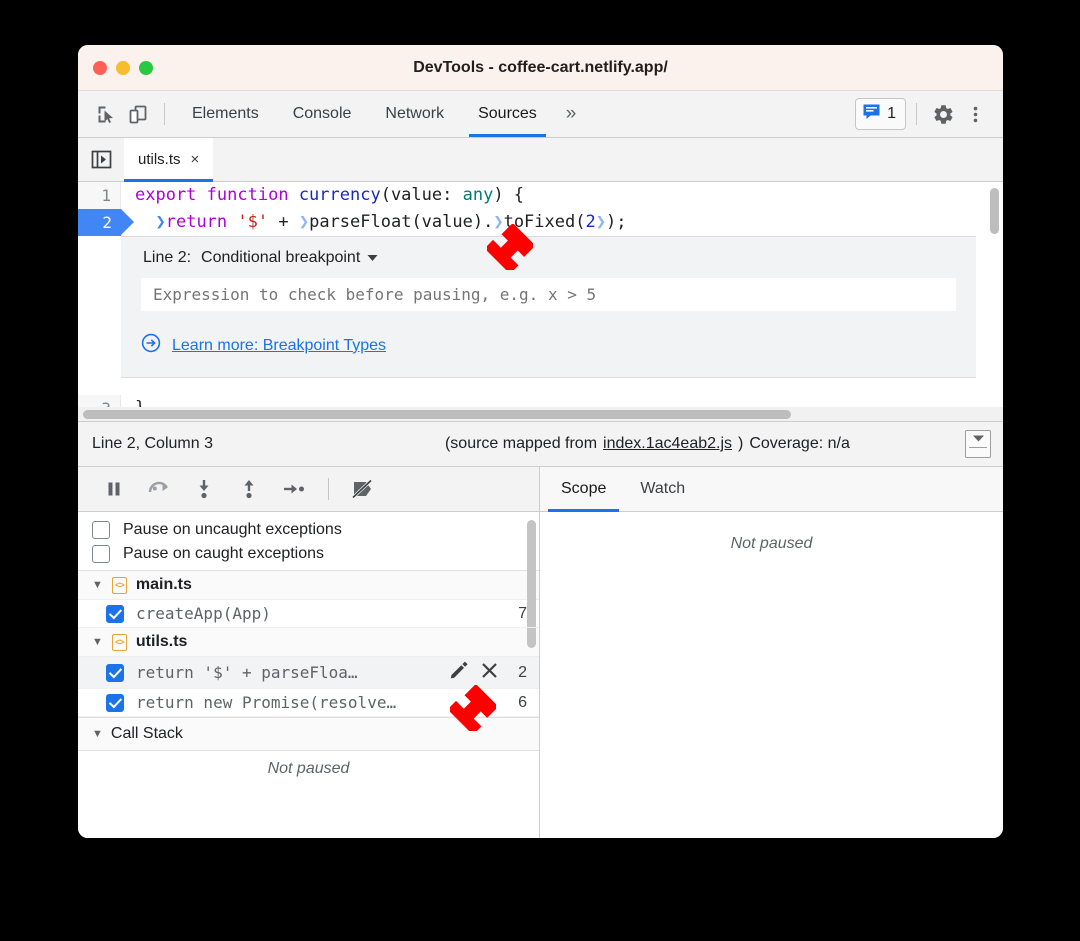 This screenshot has height=941, width=1080. What do you see at coordinates (159, 159) in the screenshot?
I see `file-tab-label: utils.ts` at bounding box center [159, 159].